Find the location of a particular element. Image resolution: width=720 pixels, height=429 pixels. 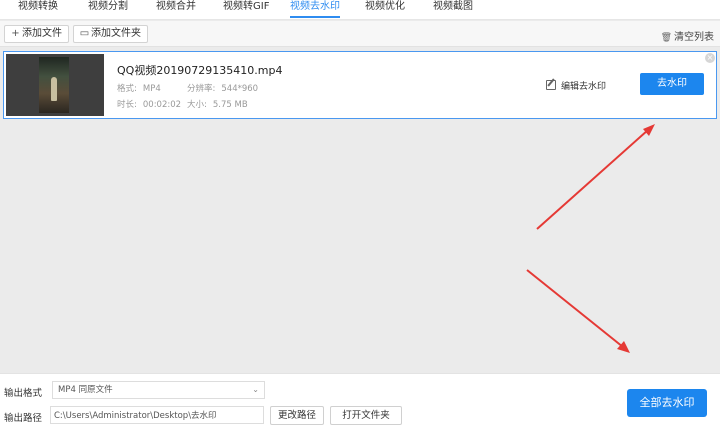

tab-video-remove-watermark: 视频去水印 is located at coordinates (315, 10).